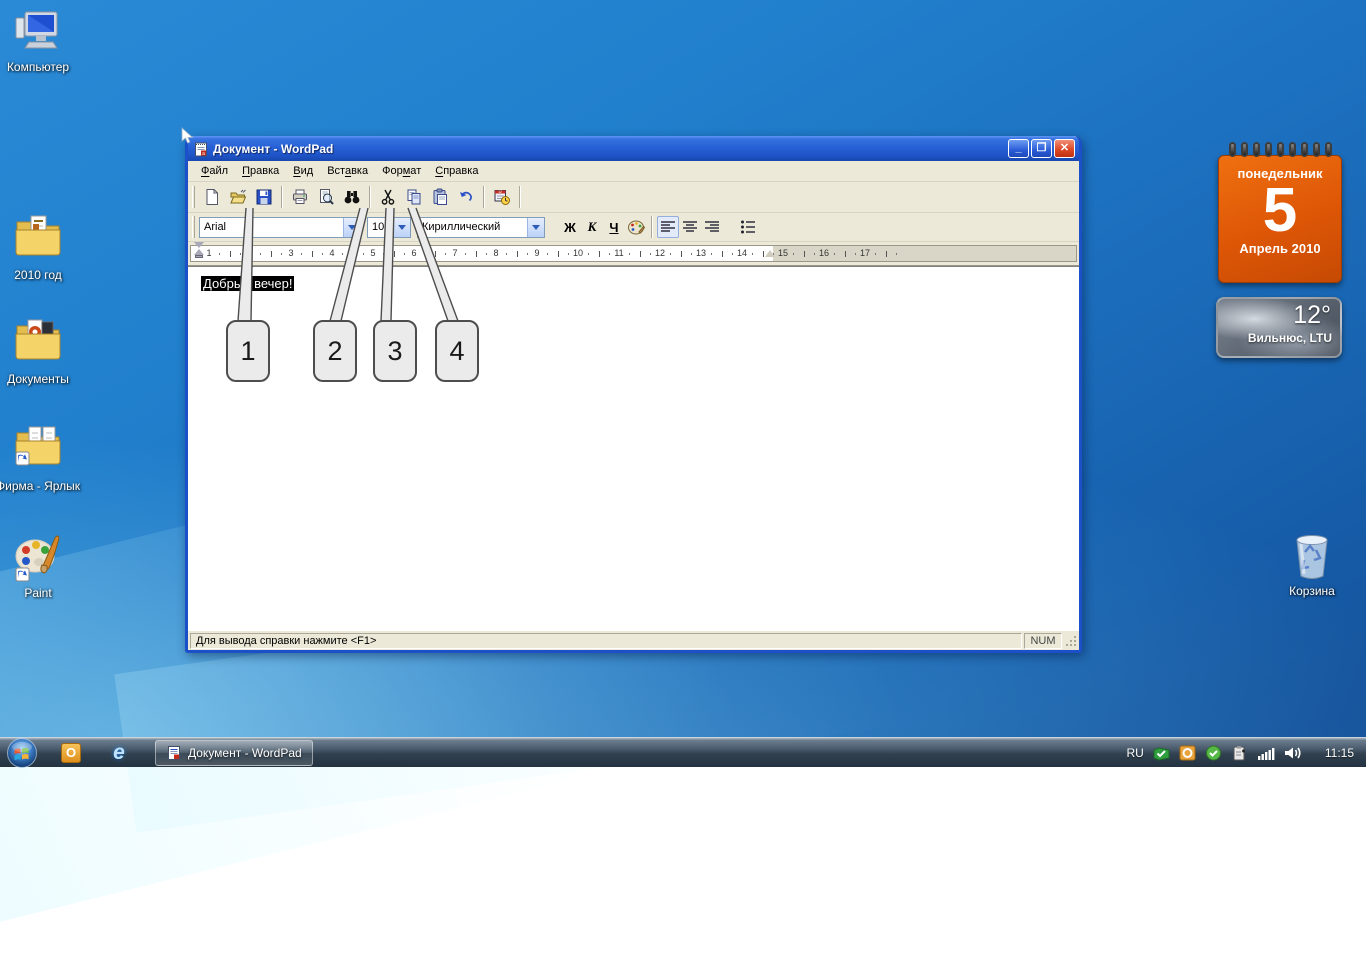 The image size is (1366, 971). What do you see at coordinates (500, 192) in the screenshot?
I see `svg-text: 12` at bounding box center [500, 192].